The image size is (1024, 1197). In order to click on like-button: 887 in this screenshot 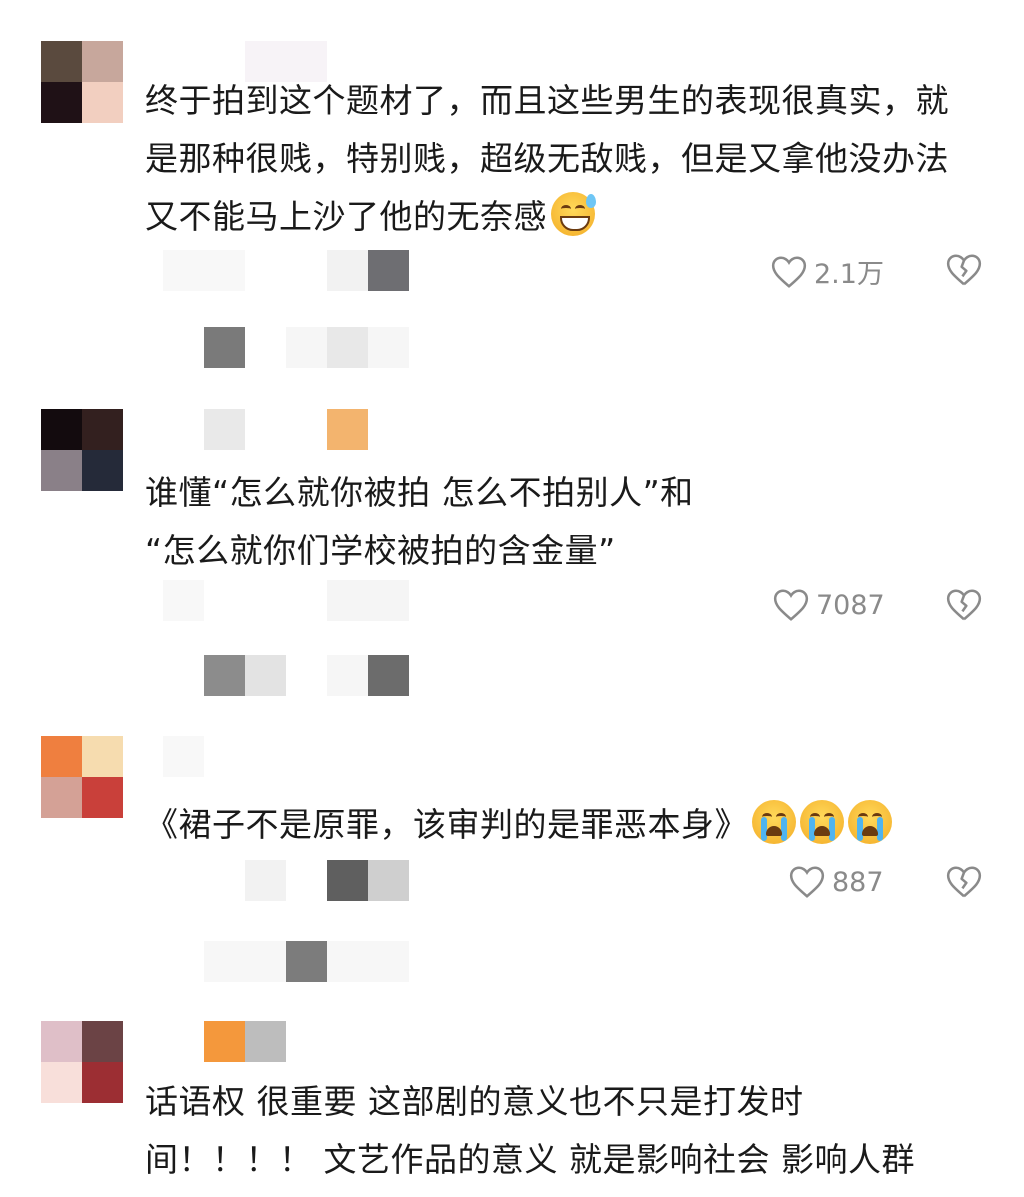, I will do `click(836, 882)`.